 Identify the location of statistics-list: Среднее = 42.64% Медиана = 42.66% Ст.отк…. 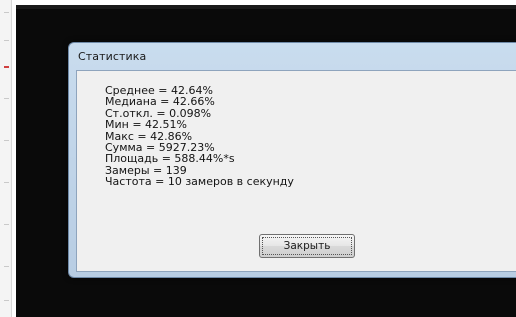
(199, 136).